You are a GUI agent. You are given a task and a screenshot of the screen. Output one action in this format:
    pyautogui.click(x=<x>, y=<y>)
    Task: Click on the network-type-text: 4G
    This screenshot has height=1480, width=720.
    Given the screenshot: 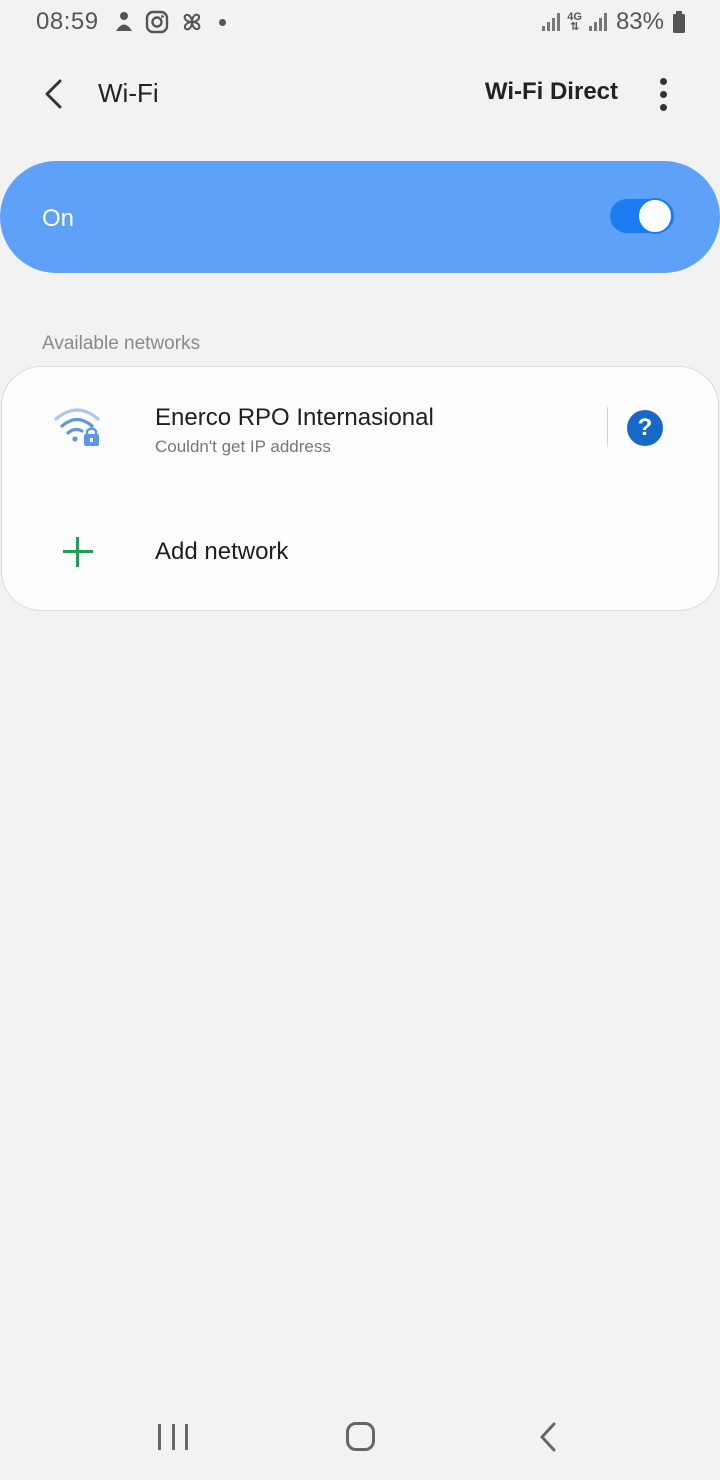 What is the action you would take?
    pyautogui.click(x=574, y=17)
    